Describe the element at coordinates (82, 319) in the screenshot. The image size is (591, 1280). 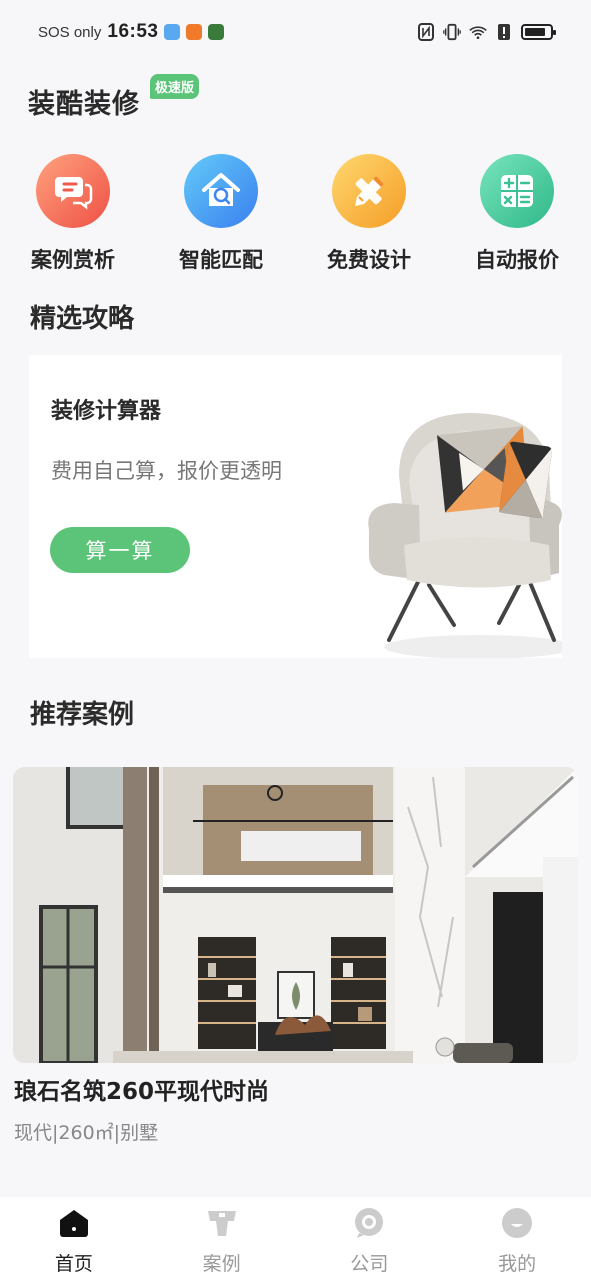
I see `section-title-featured: 精选攻略` at that location.